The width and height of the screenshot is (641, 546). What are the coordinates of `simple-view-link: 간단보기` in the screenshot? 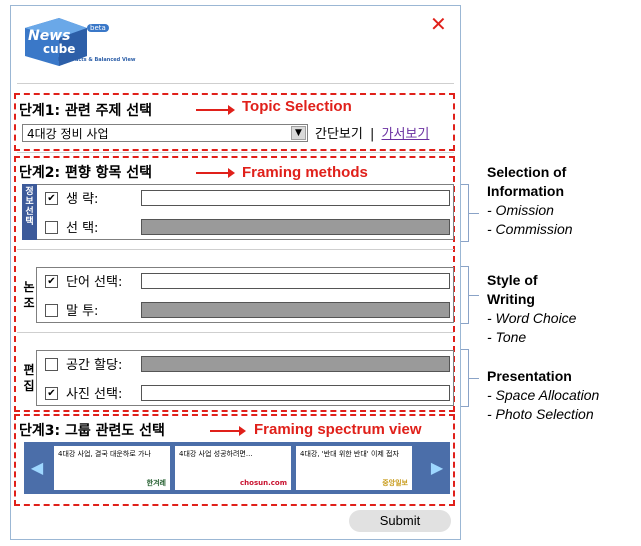 It's located at (339, 134).